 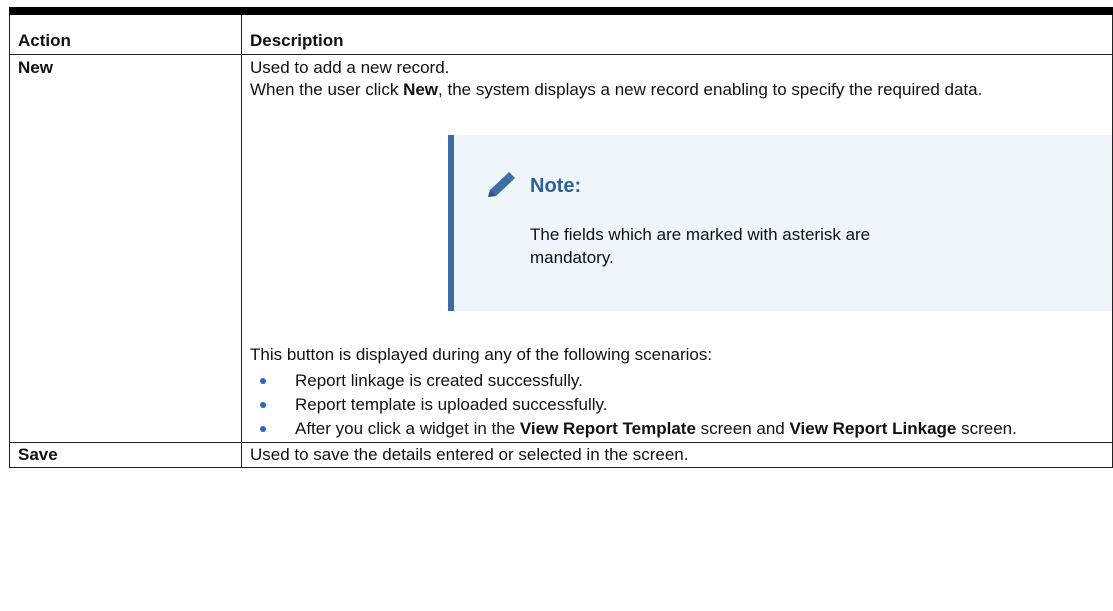 What do you see at coordinates (421, 89) in the screenshot?
I see `description-bold-new: New` at bounding box center [421, 89].